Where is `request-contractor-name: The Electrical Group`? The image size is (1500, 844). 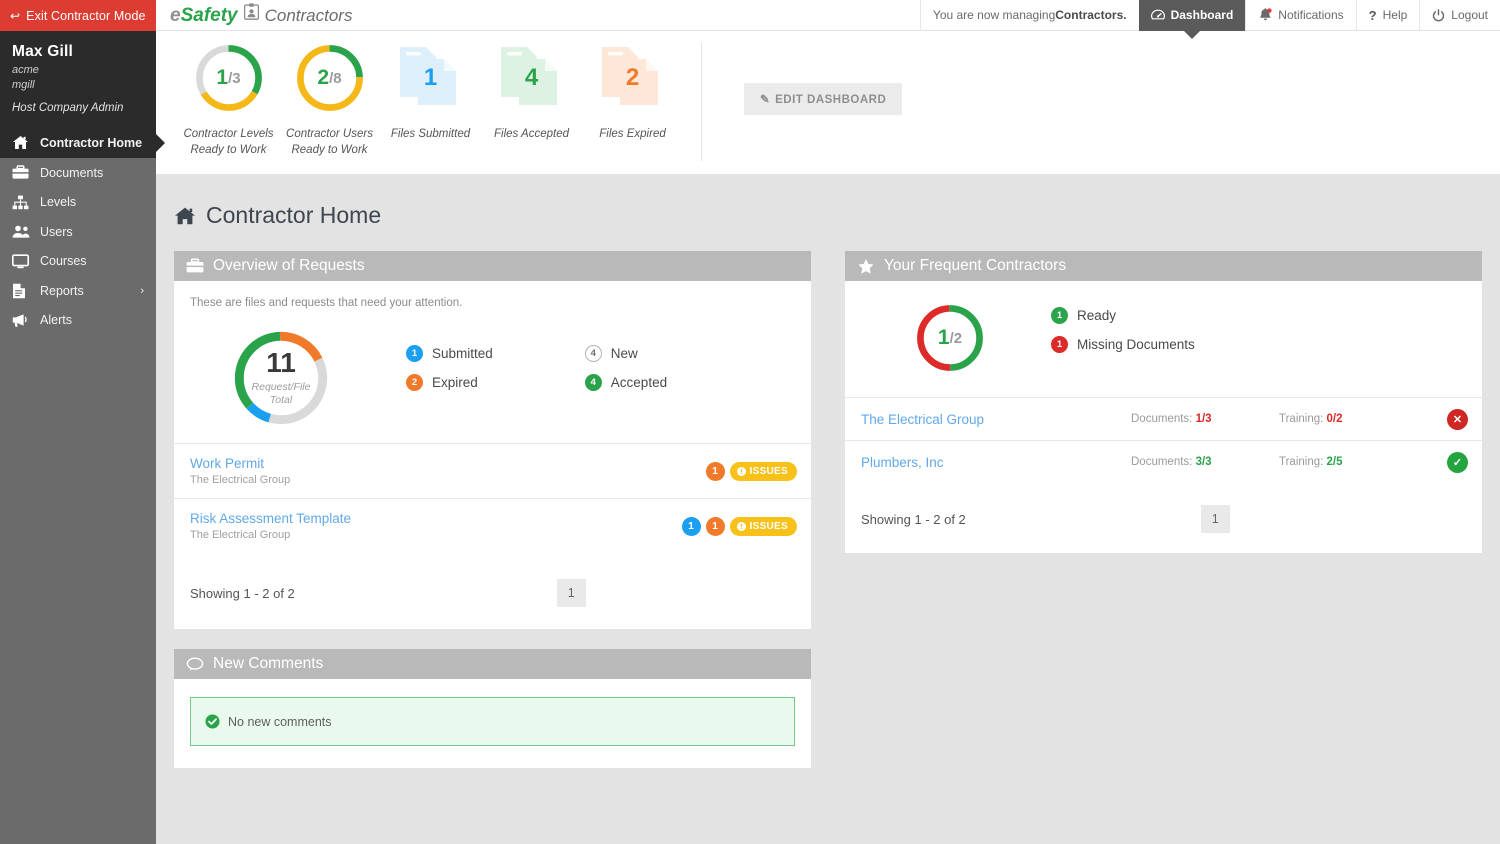 request-contractor-name: The Electrical Group is located at coordinates (240, 480).